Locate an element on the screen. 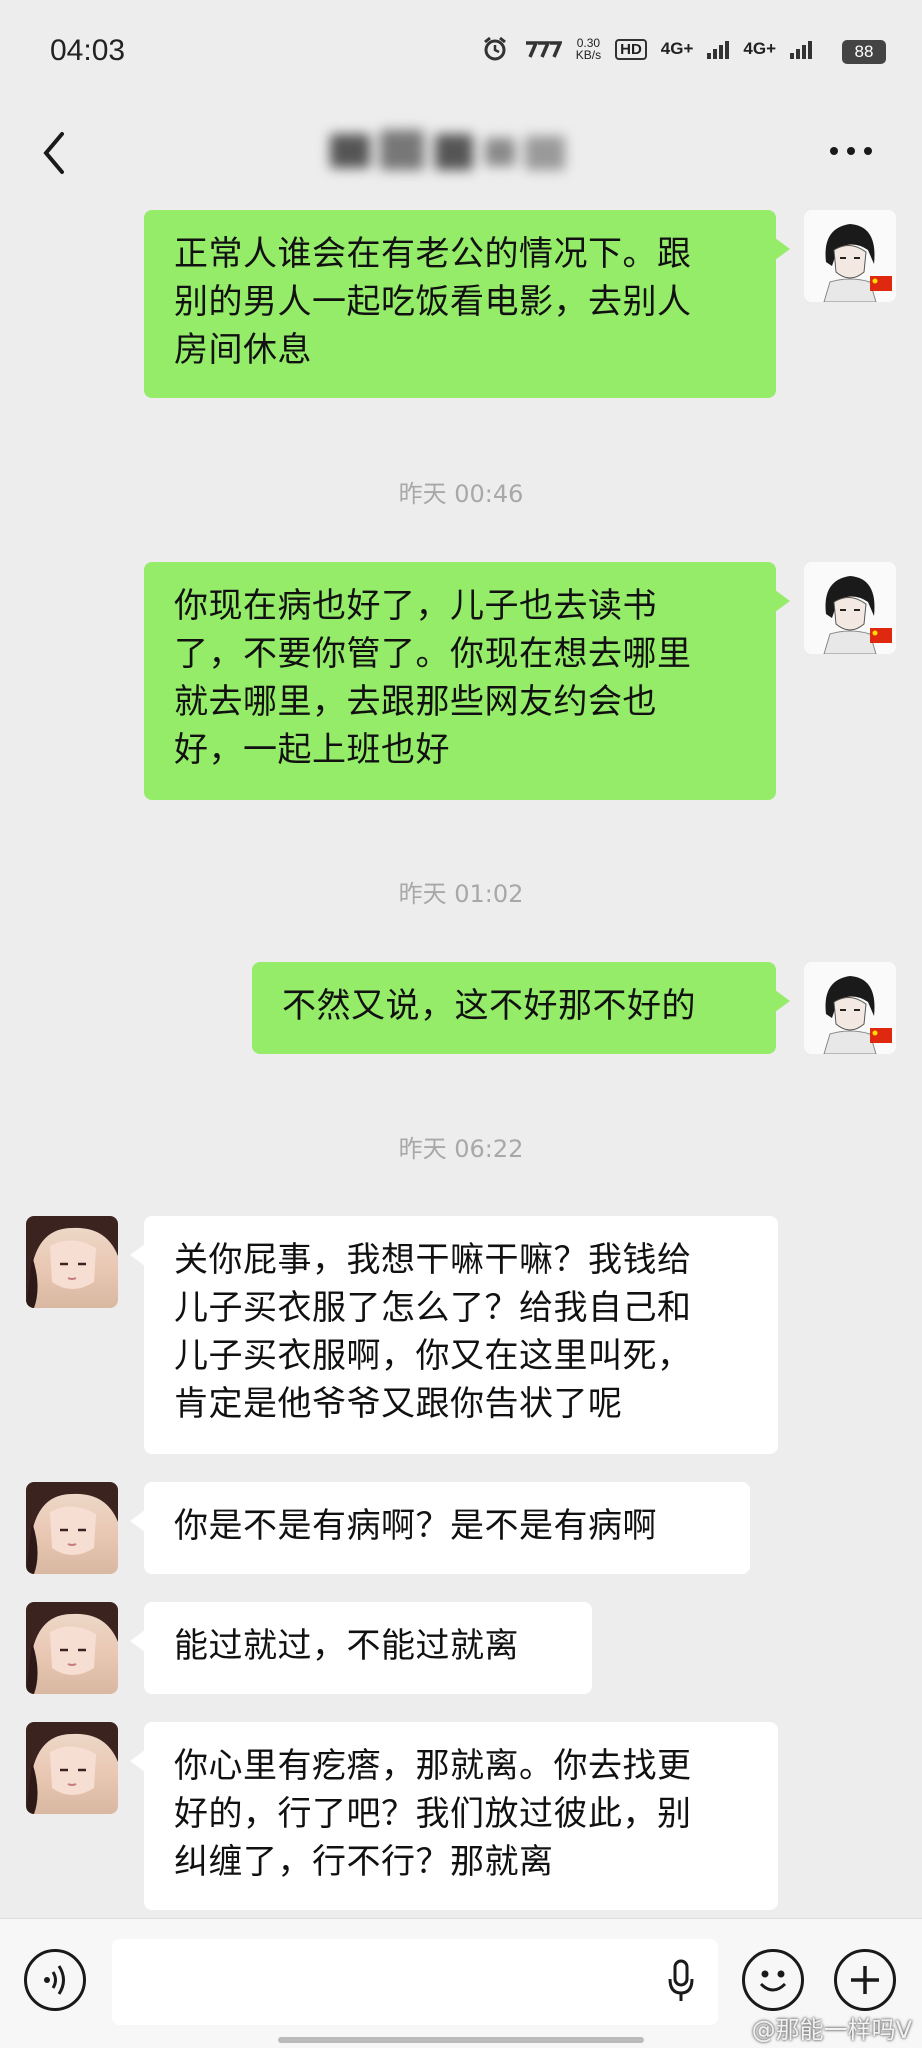 The width and height of the screenshot is (922, 2048). incoming-message: 你是不是有病啊？是不是有病啊 is located at coordinates (440, 1528).